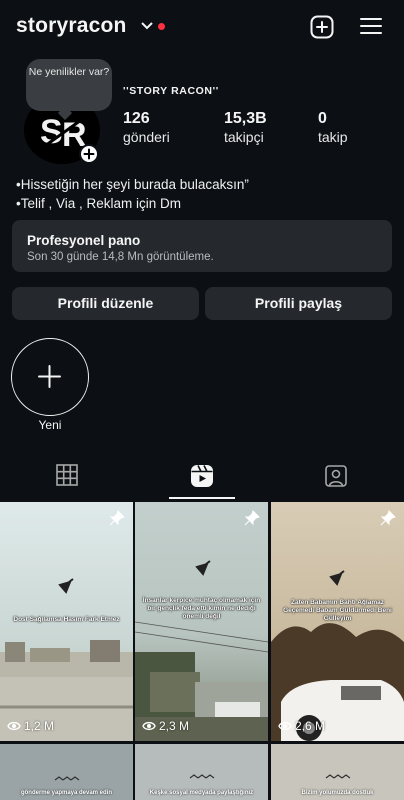 Image resolution: width=404 pixels, height=800 pixels. What do you see at coordinates (147, 26) in the screenshot?
I see `chevron-down-icon` at bounding box center [147, 26].